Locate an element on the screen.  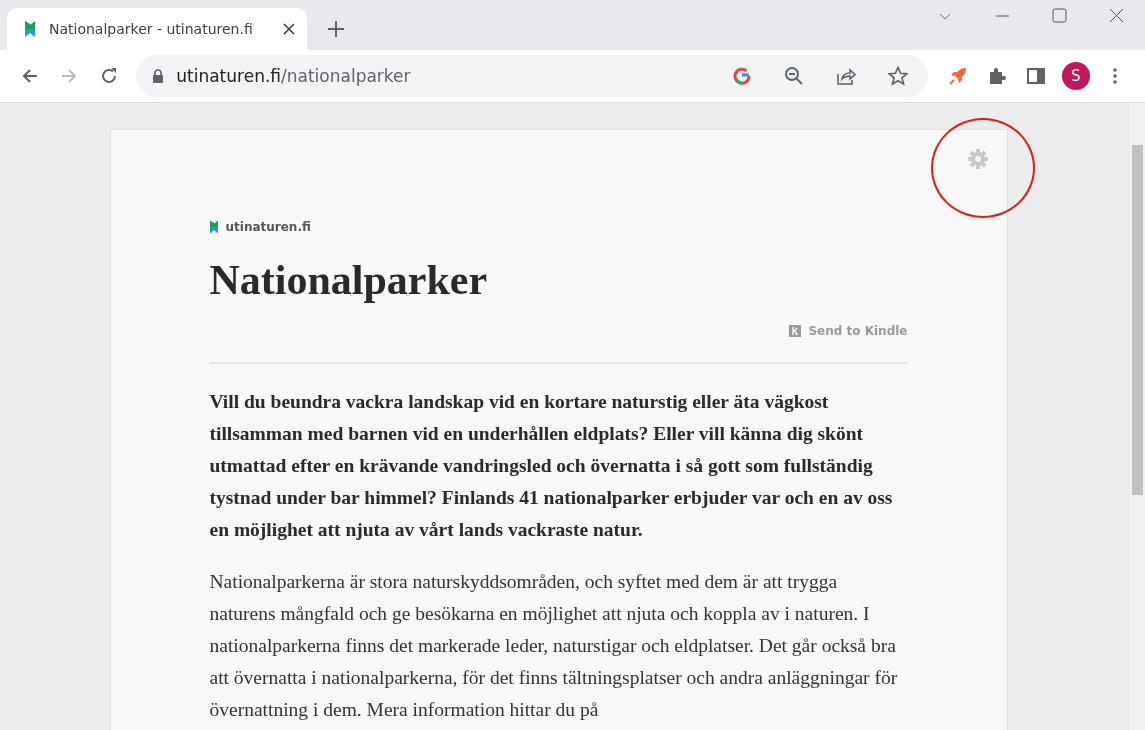
article-title: Nationalparker is located at coordinates (349, 280).